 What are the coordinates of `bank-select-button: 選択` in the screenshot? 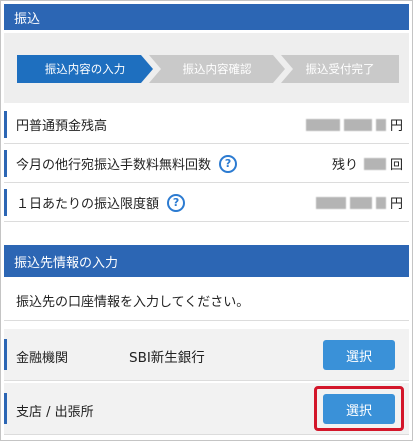 It's located at (359, 355).